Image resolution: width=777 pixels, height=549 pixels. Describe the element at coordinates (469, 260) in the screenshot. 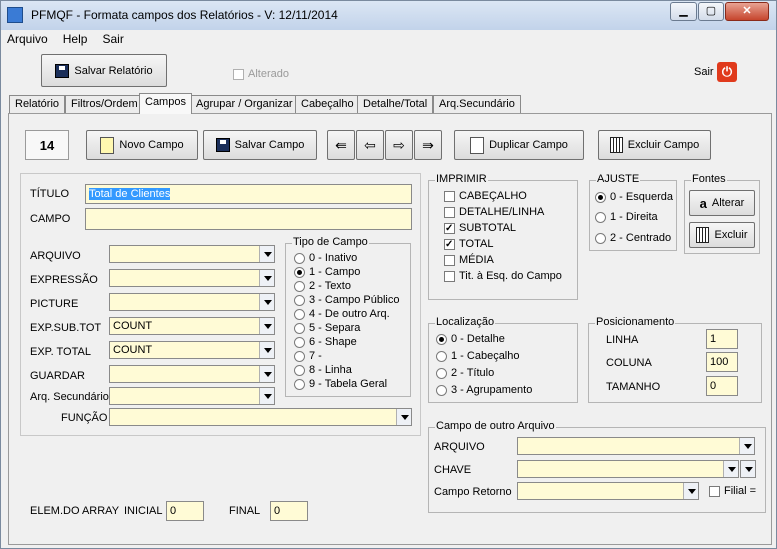

I see `imprimir-media-checkbox: MÉDIA` at that location.